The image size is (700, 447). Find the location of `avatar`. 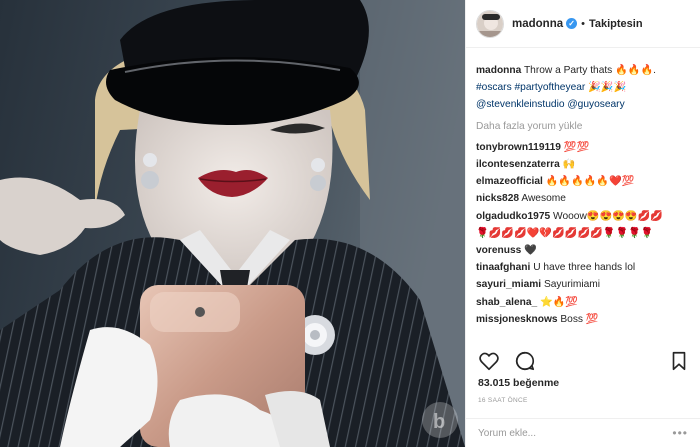

avatar is located at coordinates (490, 23).